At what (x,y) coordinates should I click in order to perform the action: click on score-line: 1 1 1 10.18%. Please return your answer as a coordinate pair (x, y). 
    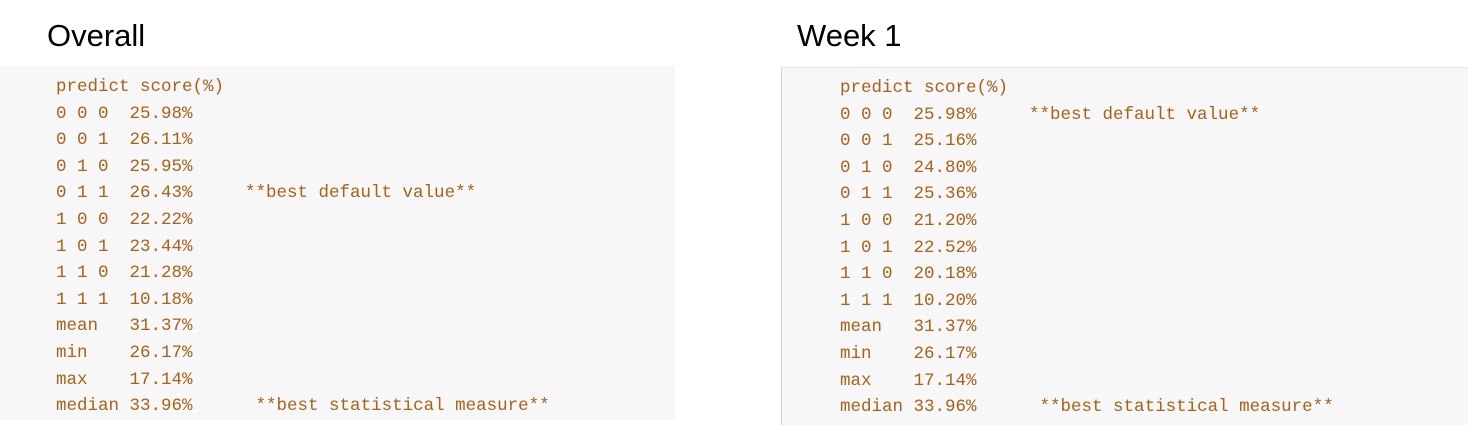
    Looking at the image, I should click on (124, 299).